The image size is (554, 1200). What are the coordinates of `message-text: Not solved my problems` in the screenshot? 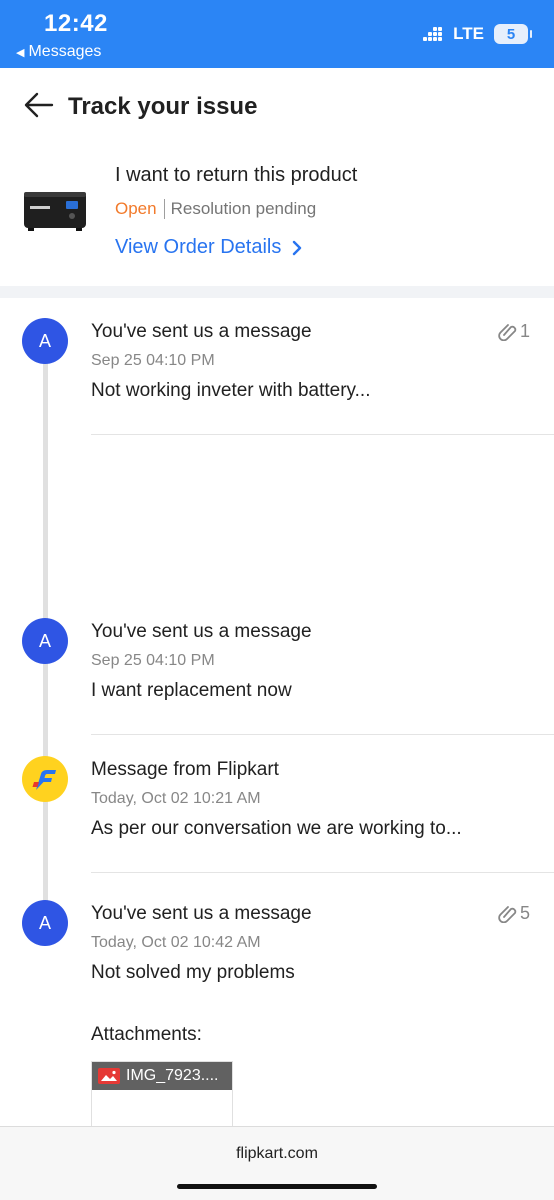 It's located at (193, 972).